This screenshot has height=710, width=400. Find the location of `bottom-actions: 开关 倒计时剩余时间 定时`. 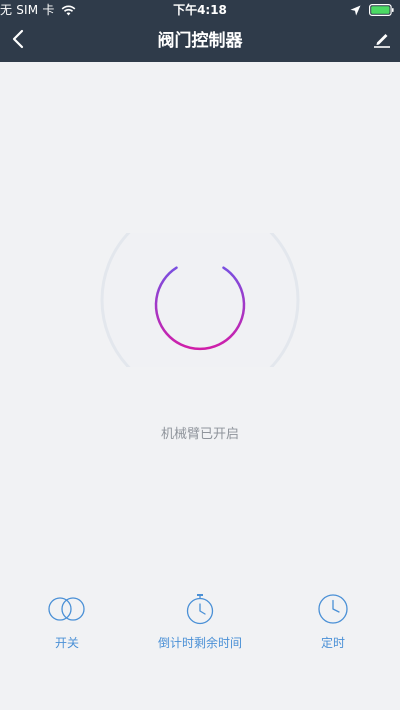

bottom-actions: 开关 倒计时剩余时间 定时 is located at coordinates (200, 627).